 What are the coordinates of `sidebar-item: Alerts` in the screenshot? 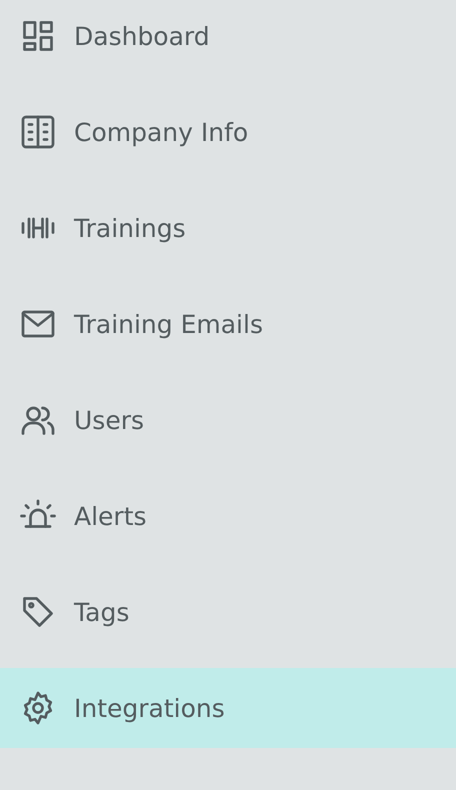 It's located at (228, 516).